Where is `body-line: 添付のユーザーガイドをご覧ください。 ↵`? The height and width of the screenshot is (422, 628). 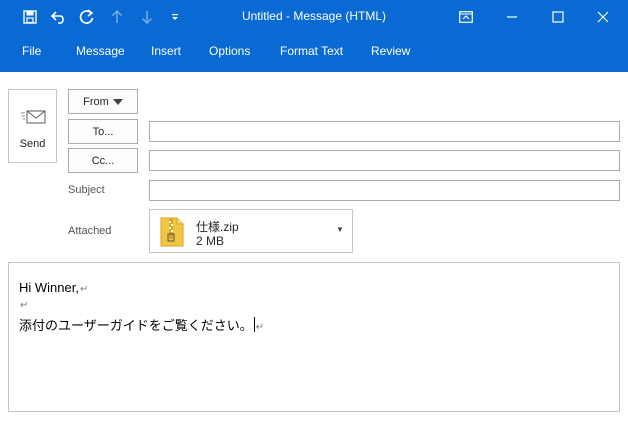
body-line: 添付のユーザーガイドをご覧ください。 ↵ is located at coordinates (142, 325).